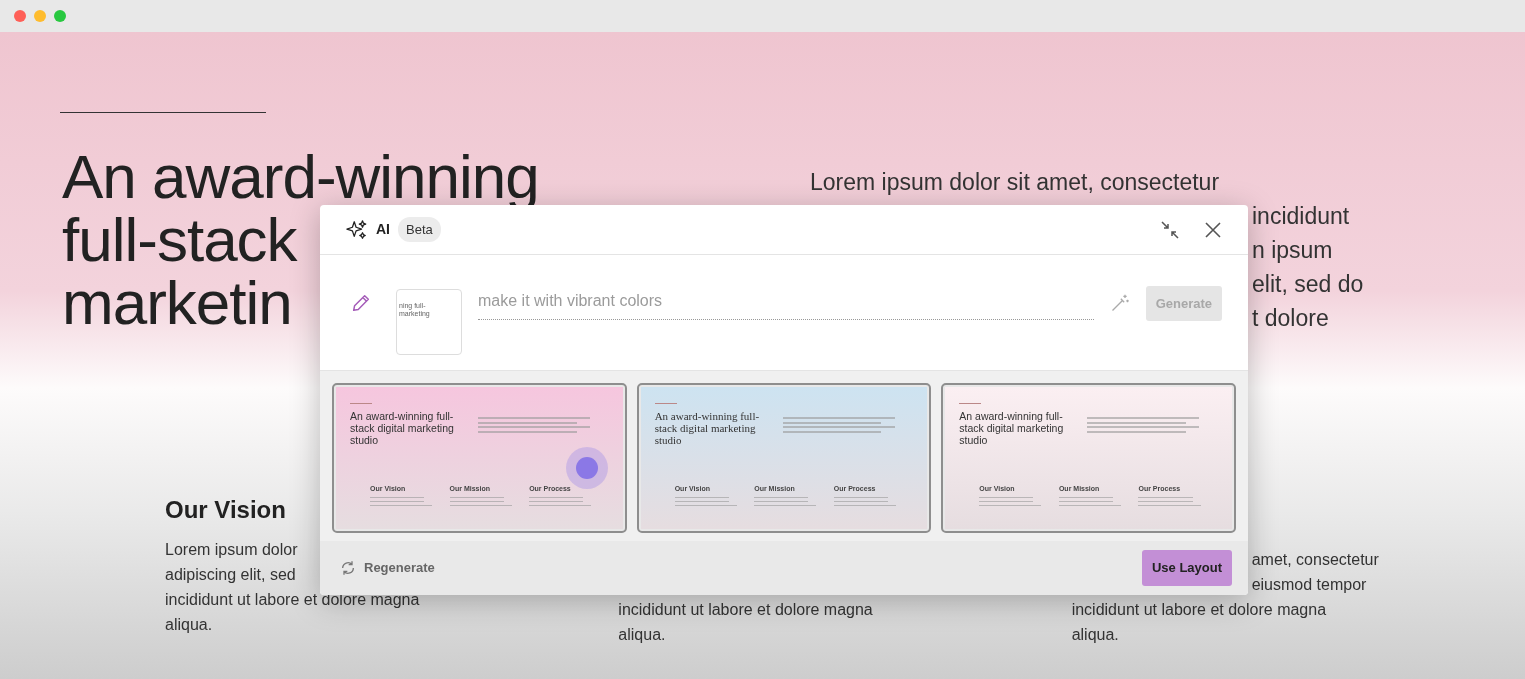 This screenshot has width=1525, height=679. Describe the element at coordinates (419, 229) in the screenshot. I see `beta-label: Beta` at that location.